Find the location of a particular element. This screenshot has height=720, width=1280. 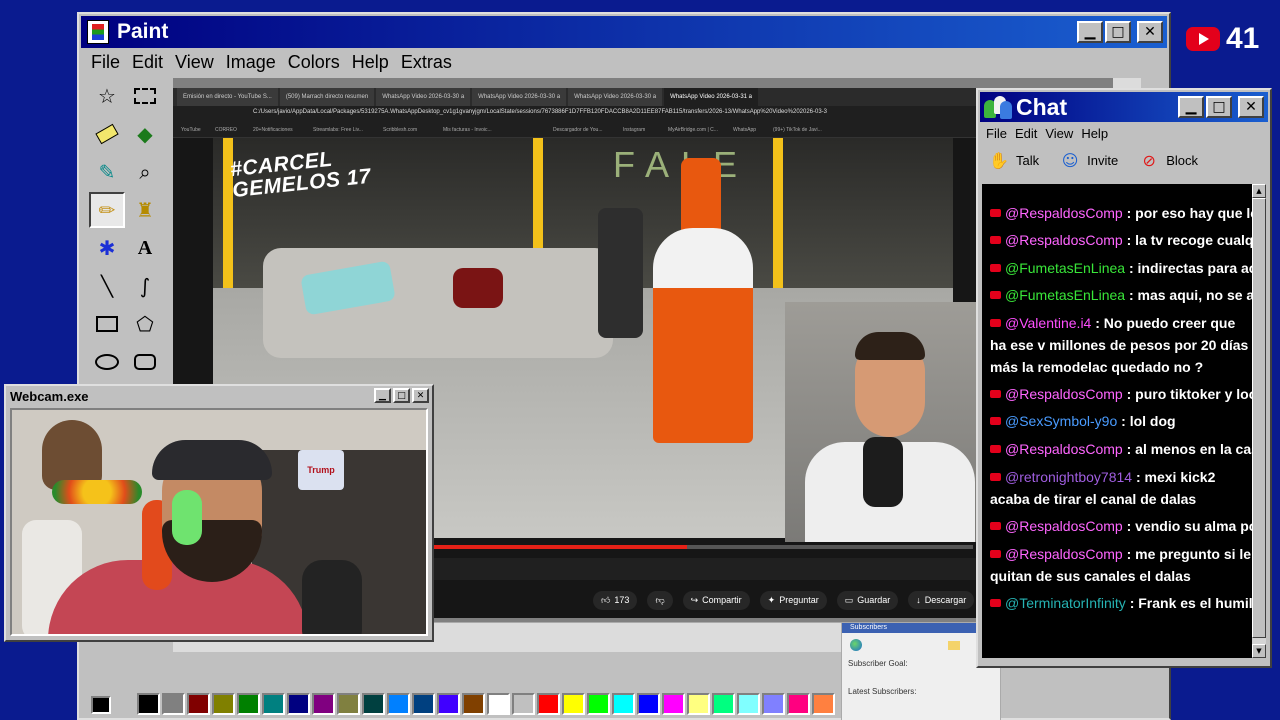

scroll-thumb is located at coordinates (1259, 418).